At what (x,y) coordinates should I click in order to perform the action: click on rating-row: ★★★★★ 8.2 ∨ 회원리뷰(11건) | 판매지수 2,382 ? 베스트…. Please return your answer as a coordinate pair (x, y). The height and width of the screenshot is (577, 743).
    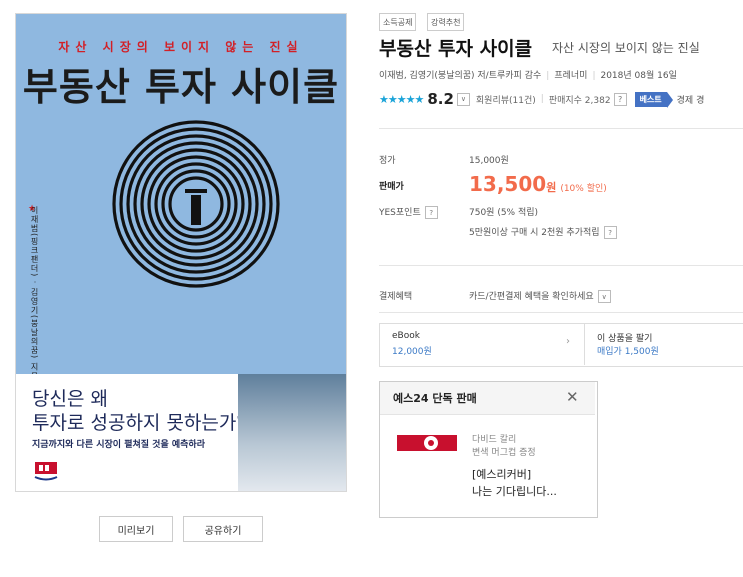
    Looking at the image, I should click on (542, 99).